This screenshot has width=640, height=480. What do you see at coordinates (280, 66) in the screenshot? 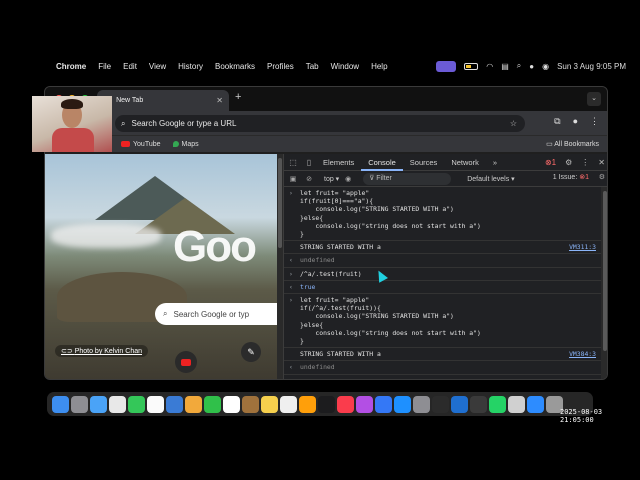
I see `menu-profiles: Profiles` at bounding box center [280, 66].